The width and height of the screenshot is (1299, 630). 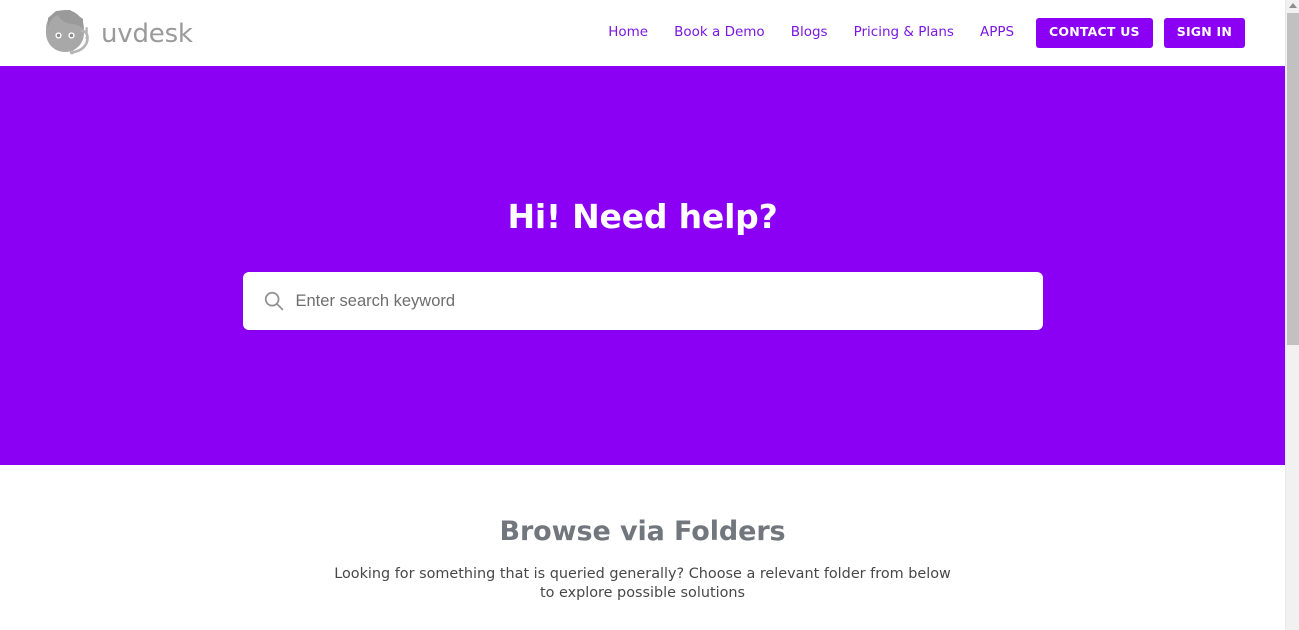 I want to click on nav-item-blogs: Blogs, so click(x=809, y=33).